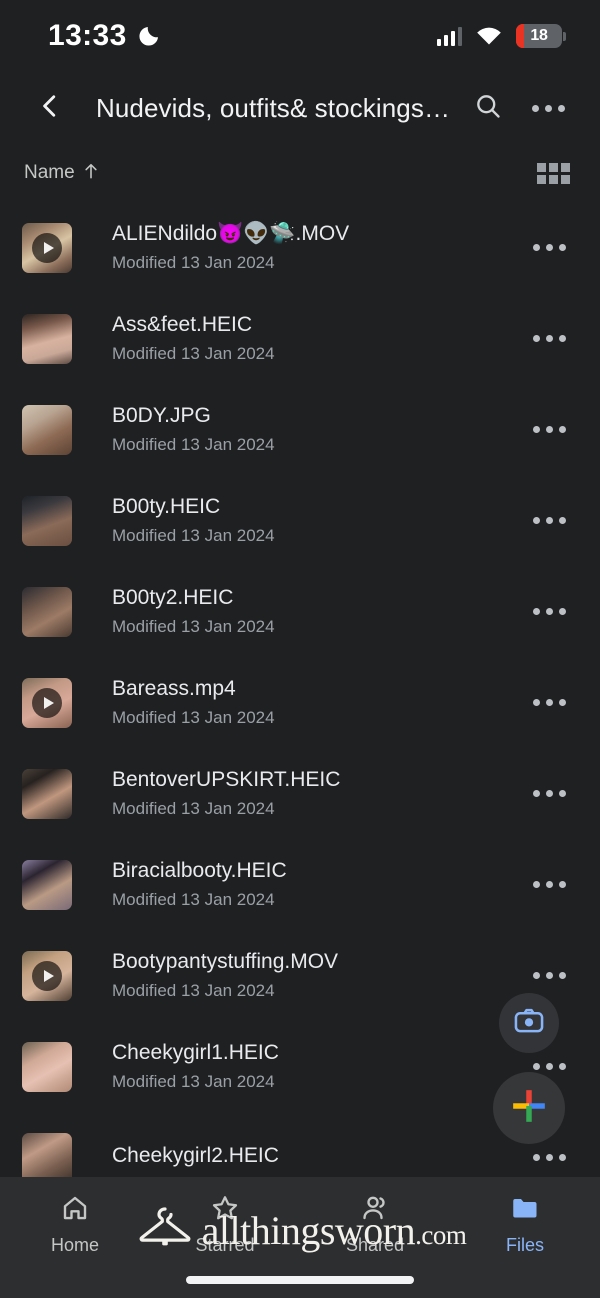 This screenshot has height=1298, width=600. What do you see at coordinates (195, 1156) in the screenshot?
I see `file-name: Cheekygirl2.HEIC` at bounding box center [195, 1156].